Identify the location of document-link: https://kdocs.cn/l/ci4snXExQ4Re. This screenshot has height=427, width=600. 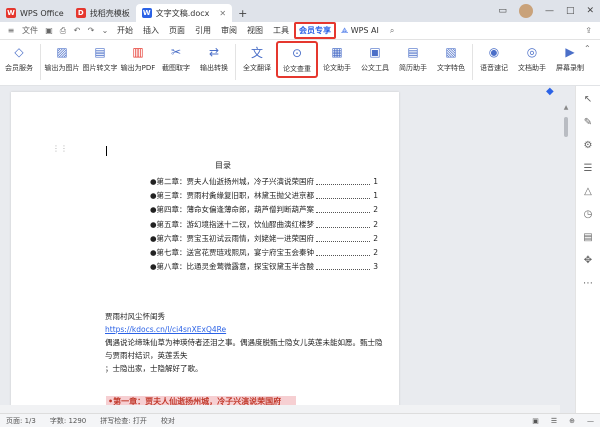
(245, 329).